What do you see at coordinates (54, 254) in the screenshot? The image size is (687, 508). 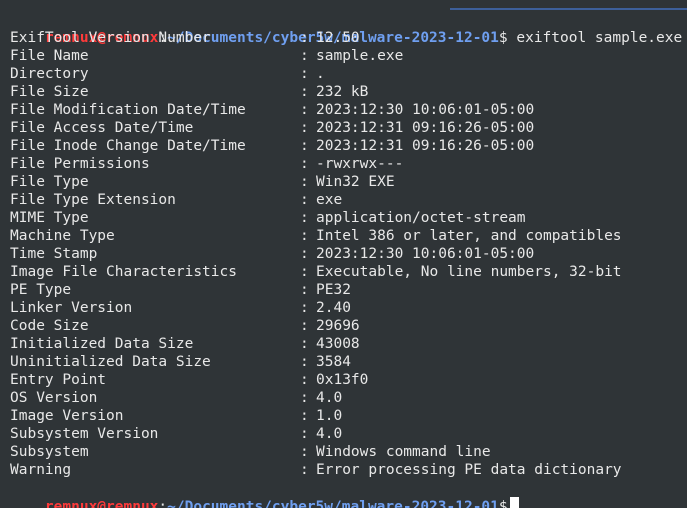 I see `field-name: Time Stamp` at bounding box center [54, 254].